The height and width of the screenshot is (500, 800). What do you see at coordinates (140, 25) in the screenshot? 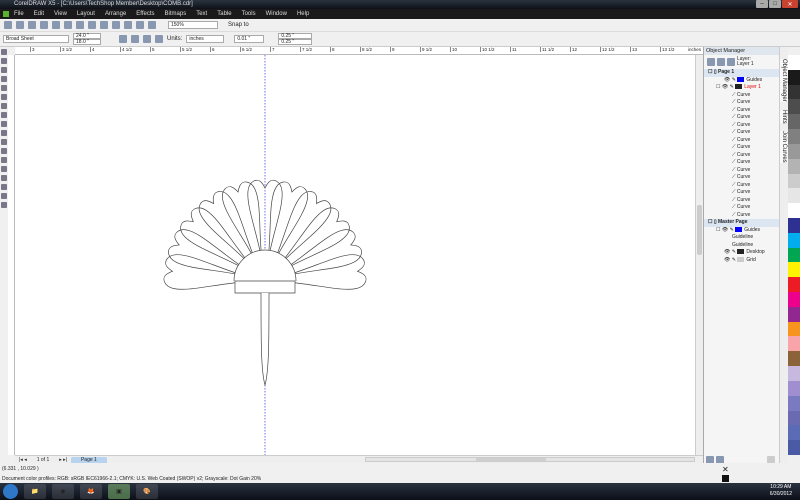
I see `app-launcher-icon` at bounding box center [140, 25].